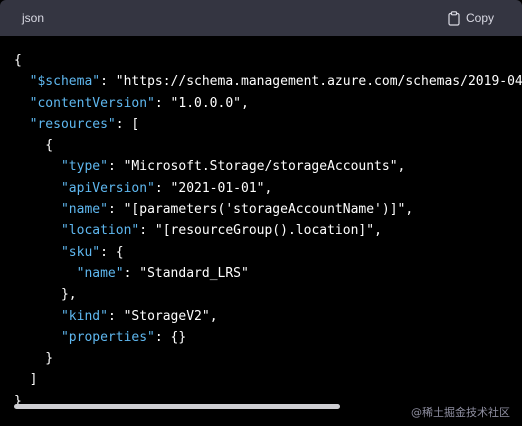 The image size is (522, 426). Describe the element at coordinates (112, 252) in the screenshot. I see `code-punctuation: : {` at that location.